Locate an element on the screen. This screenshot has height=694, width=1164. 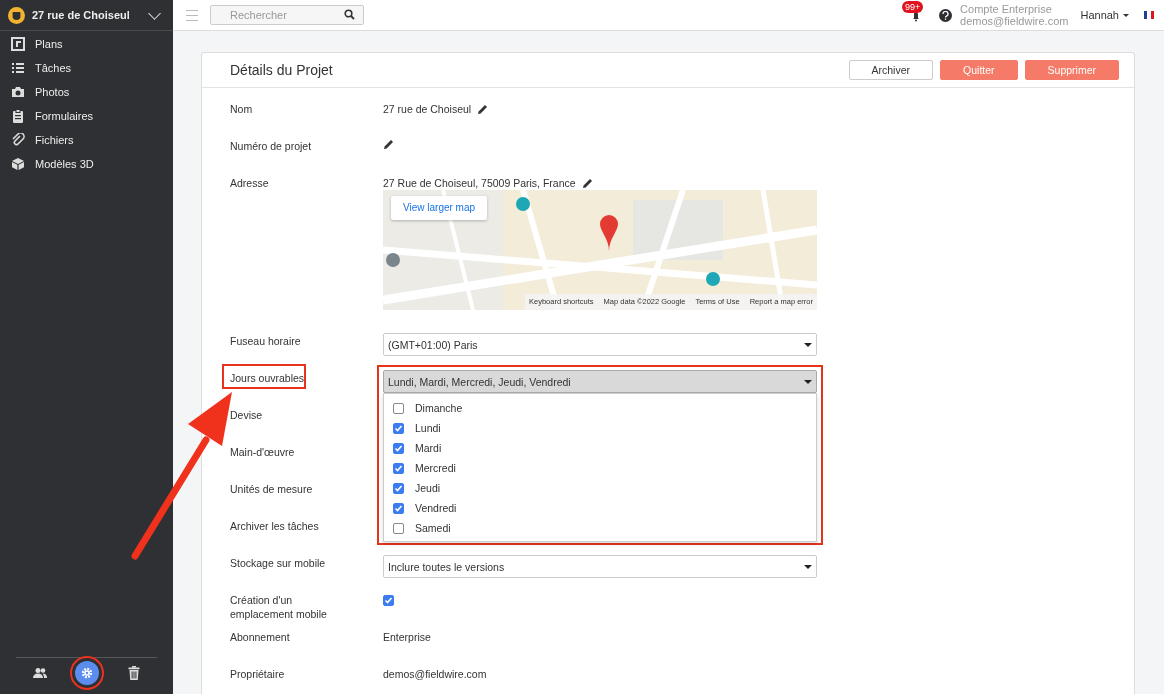
sidebar-item: Modèles 3D is located at coordinates (86, 164).